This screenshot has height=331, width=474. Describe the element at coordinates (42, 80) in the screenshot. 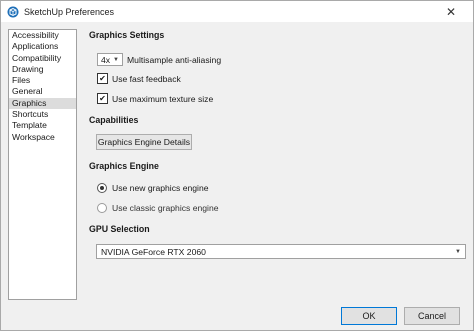

I see `sidebar-item-files: Files` at that location.